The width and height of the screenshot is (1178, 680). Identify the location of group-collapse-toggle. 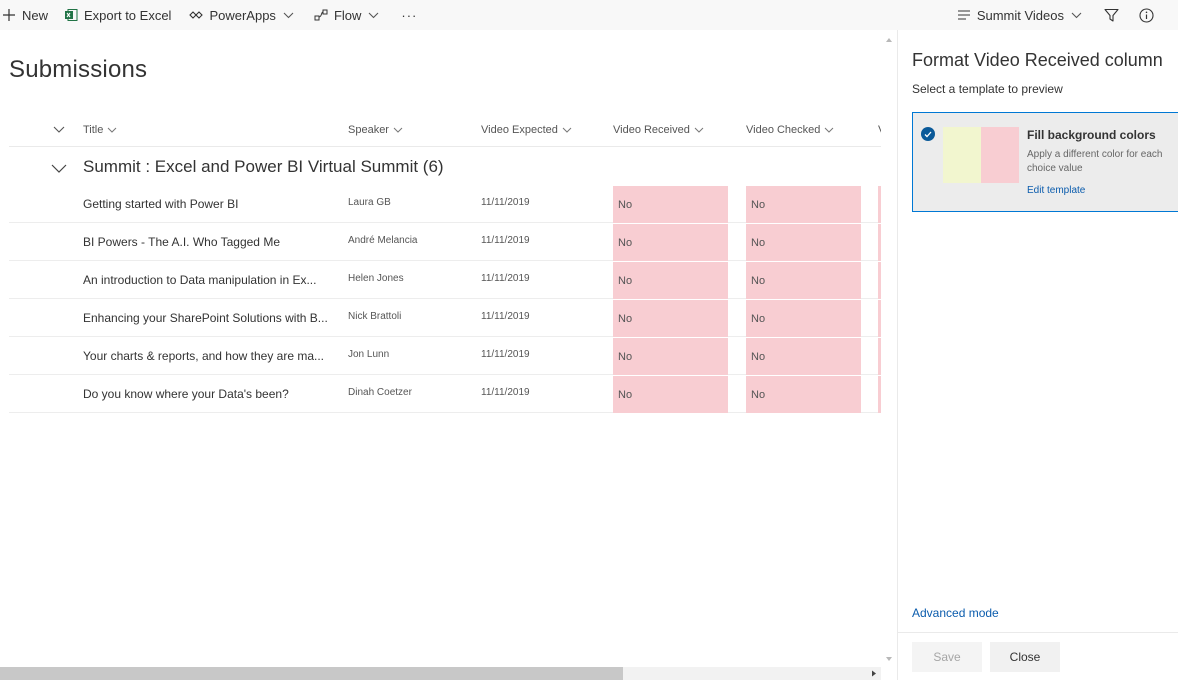
(59, 169).